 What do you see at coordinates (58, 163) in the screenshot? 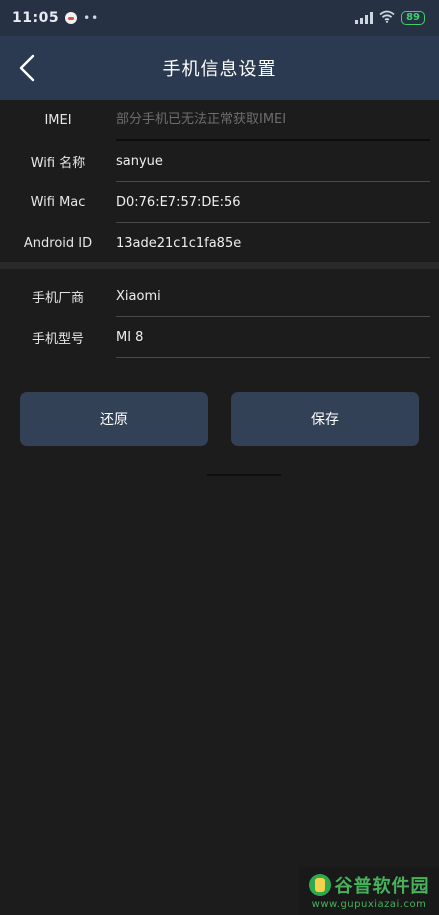
I see `wifi-name-label: Wifi 名称` at bounding box center [58, 163].